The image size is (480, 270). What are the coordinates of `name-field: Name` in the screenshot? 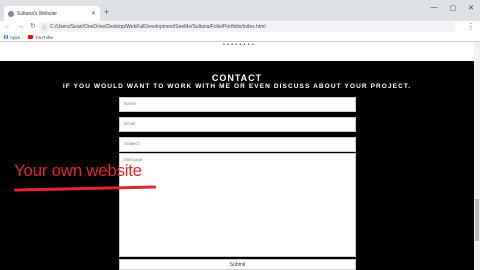 It's located at (237, 104).